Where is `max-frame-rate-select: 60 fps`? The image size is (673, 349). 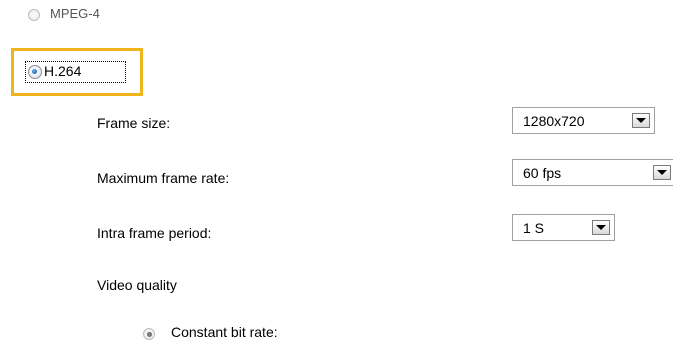
max-frame-rate-select: 60 fps is located at coordinates (592, 172).